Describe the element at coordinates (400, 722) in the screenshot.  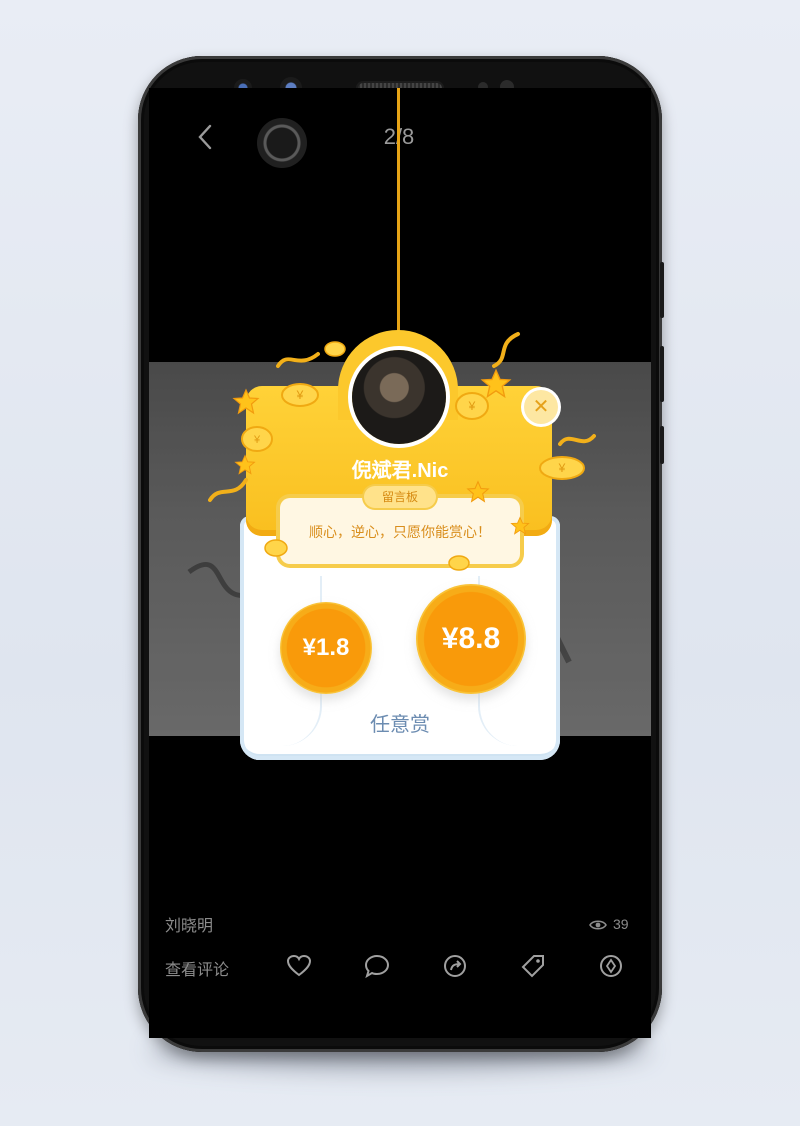
I see `any-amount-button: 任意赏` at that location.